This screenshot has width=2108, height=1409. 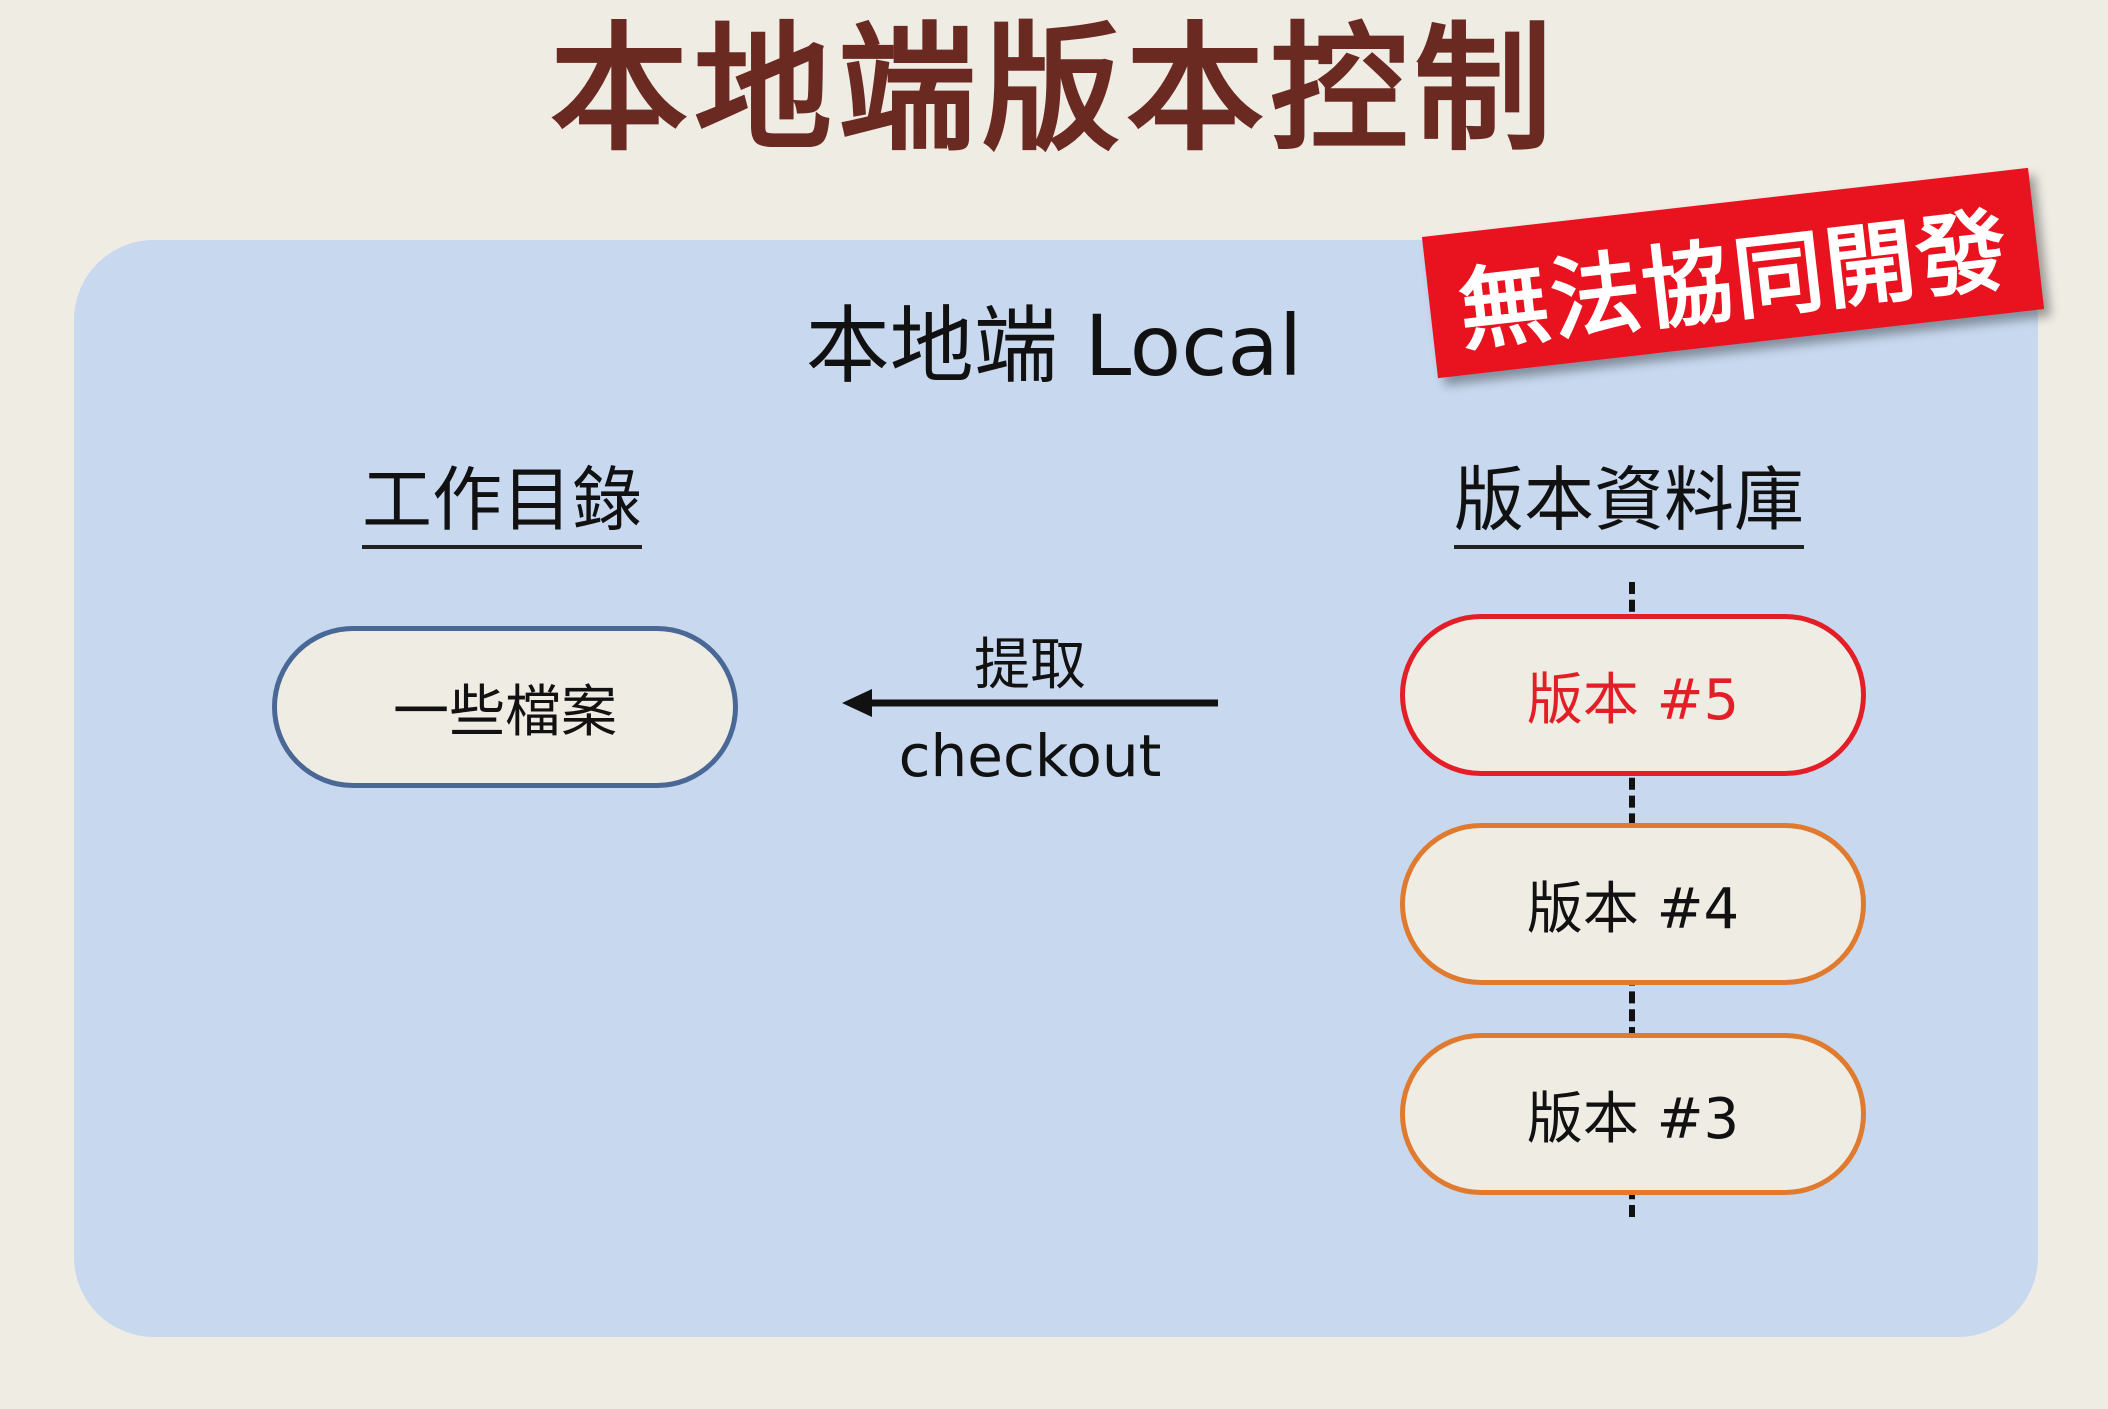 I want to click on working-directory-heading: 工作目錄, so click(x=502, y=505).